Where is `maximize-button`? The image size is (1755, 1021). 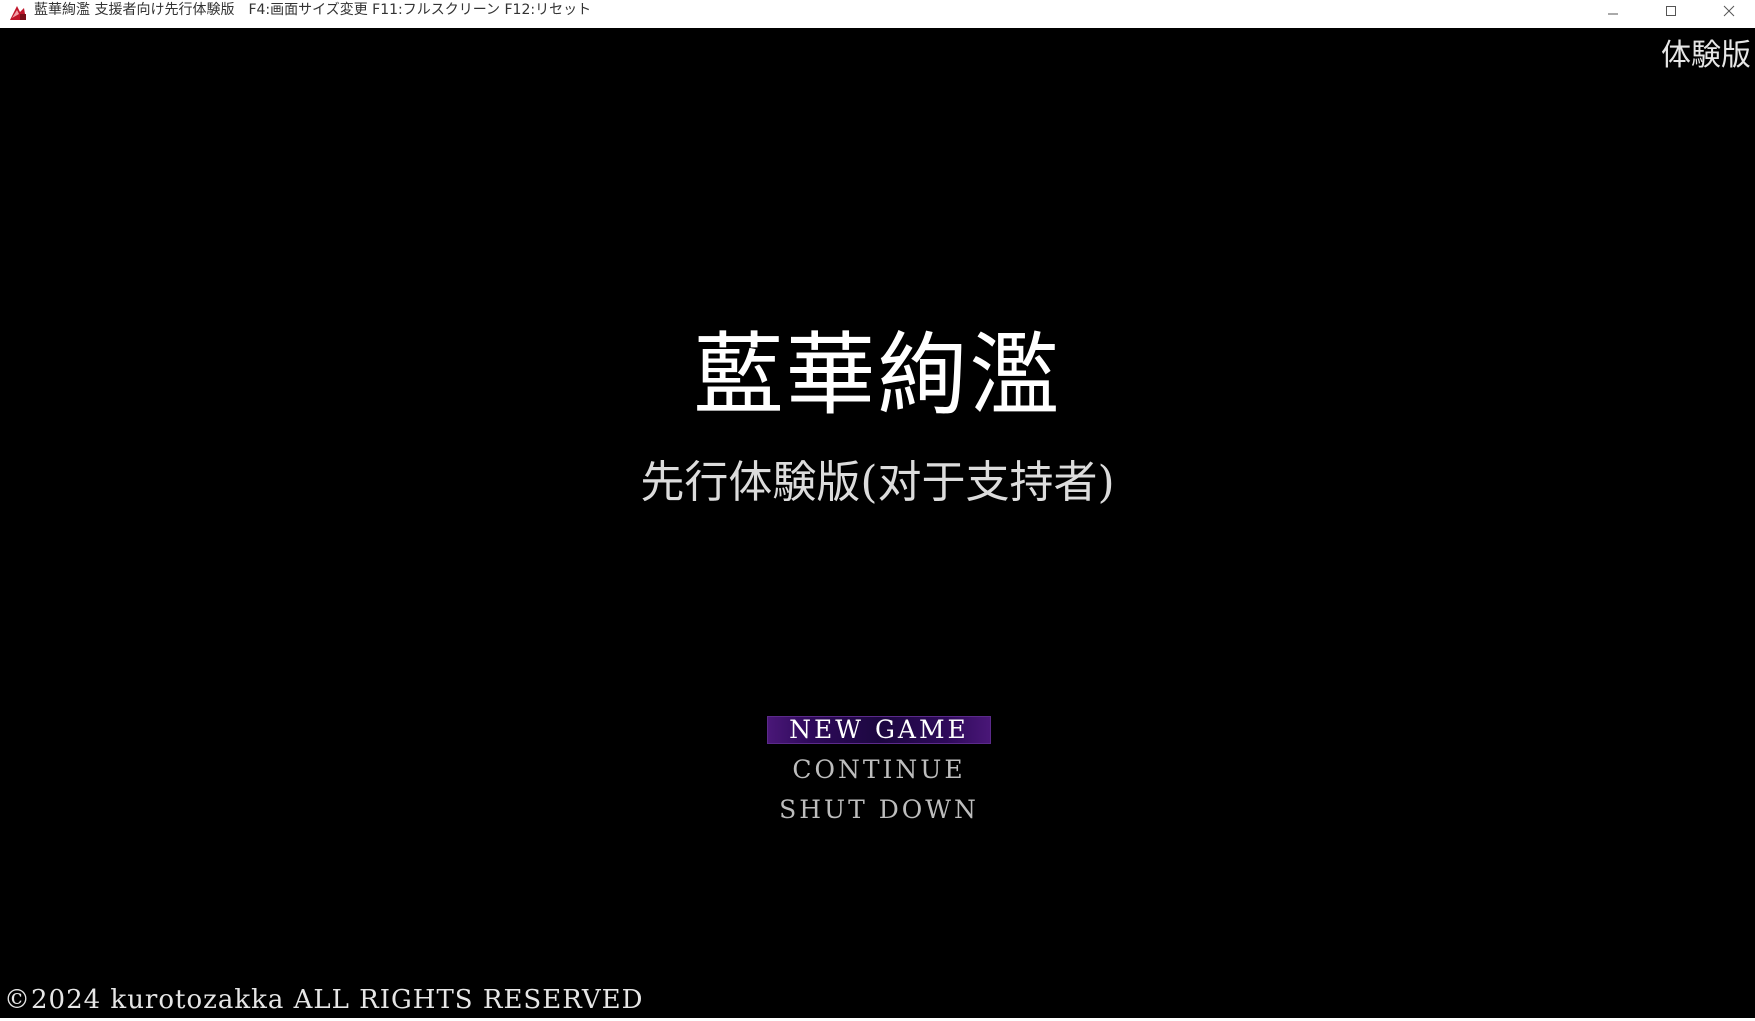 maximize-button is located at coordinates (1671, 11).